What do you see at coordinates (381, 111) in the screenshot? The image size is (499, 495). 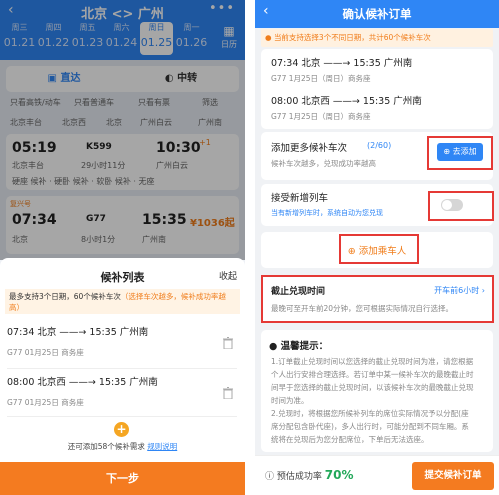 I see `trip-item: 08:00 北京西 ——→ 15:35 广州南 G77 1月25日（周日）商务座` at bounding box center [381, 111].